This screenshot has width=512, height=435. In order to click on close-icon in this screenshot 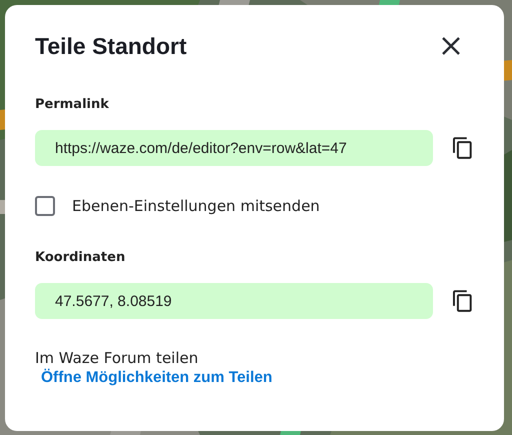, I will do `click(451, 46)`.